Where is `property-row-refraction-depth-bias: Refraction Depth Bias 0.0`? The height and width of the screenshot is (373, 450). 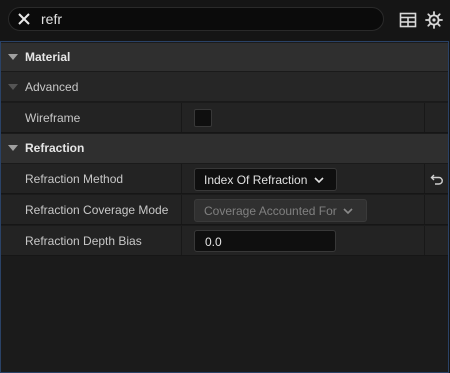 property-row-refraction-depth-bias: Refraction Depth Bias 0.0 is located at coordinates (224, 241).